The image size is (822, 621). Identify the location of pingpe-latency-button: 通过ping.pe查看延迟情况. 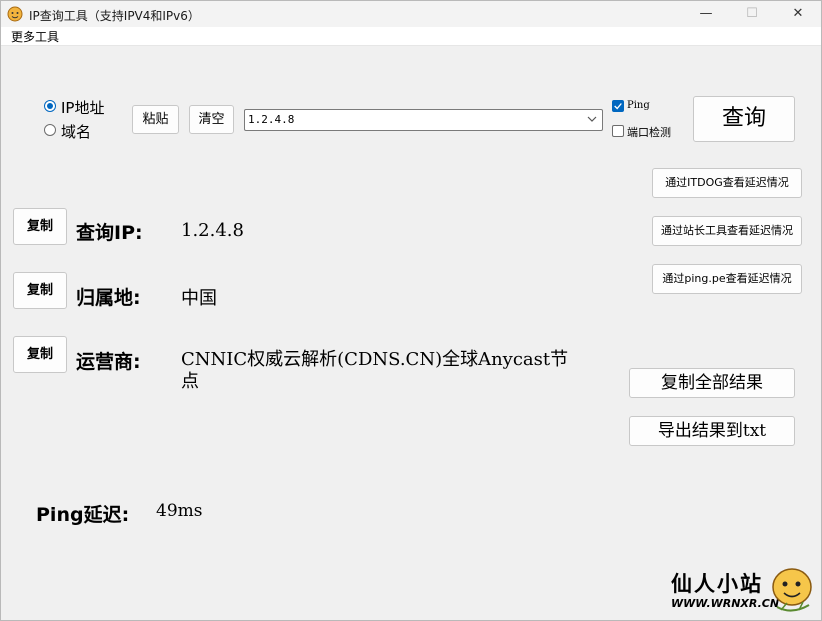
(727, 279).